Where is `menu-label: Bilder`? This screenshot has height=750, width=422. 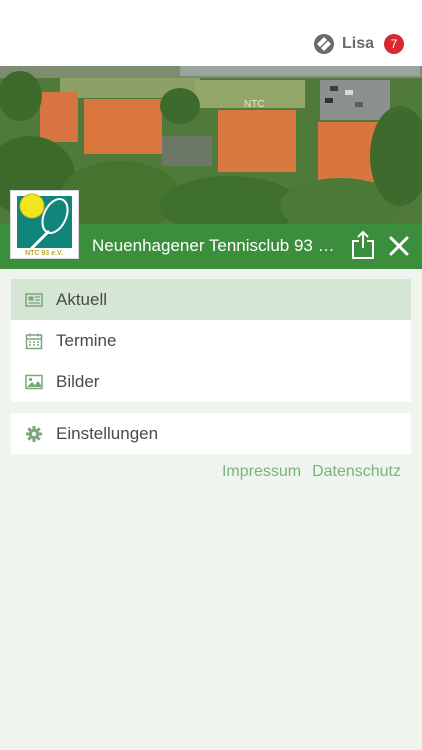
menu-label: Bilder is located at coordinates (78, 381).